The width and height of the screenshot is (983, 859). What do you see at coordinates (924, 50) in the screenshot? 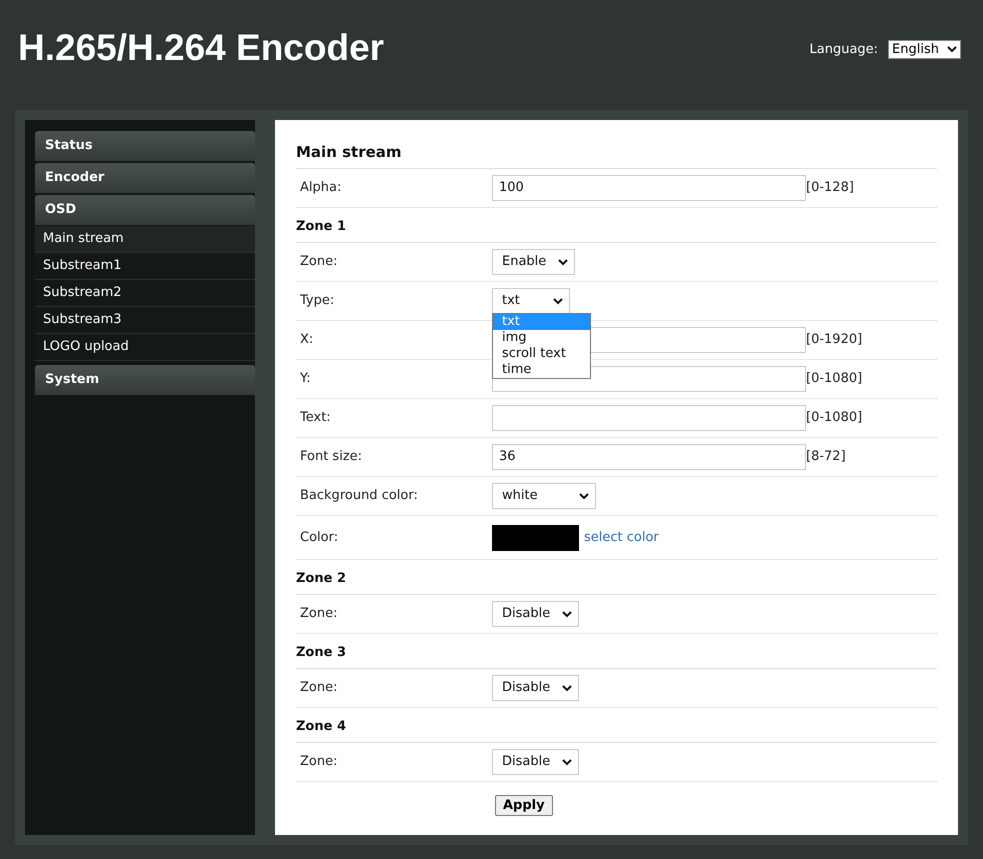
I see `language-select: English` at bounding box center [924, 50].